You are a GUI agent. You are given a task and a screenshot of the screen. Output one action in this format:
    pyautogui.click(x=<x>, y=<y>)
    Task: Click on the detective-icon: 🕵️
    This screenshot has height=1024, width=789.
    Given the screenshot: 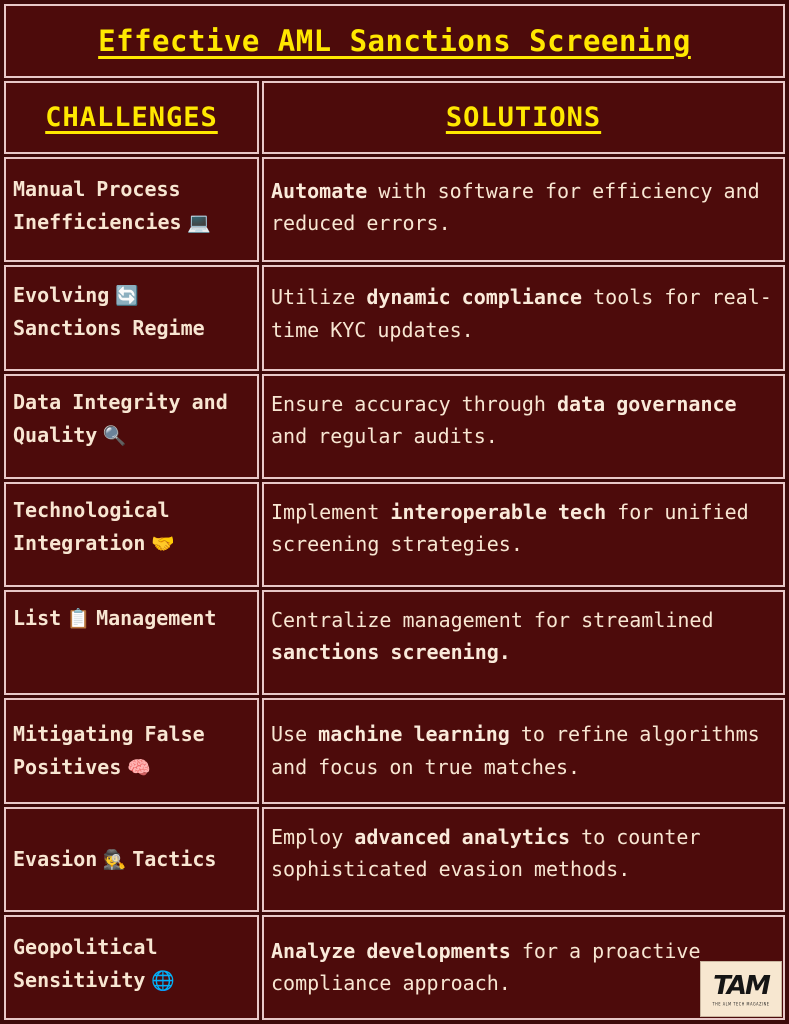 What is the action you would take?
    pyautogui.click(x=115, y=859)
    